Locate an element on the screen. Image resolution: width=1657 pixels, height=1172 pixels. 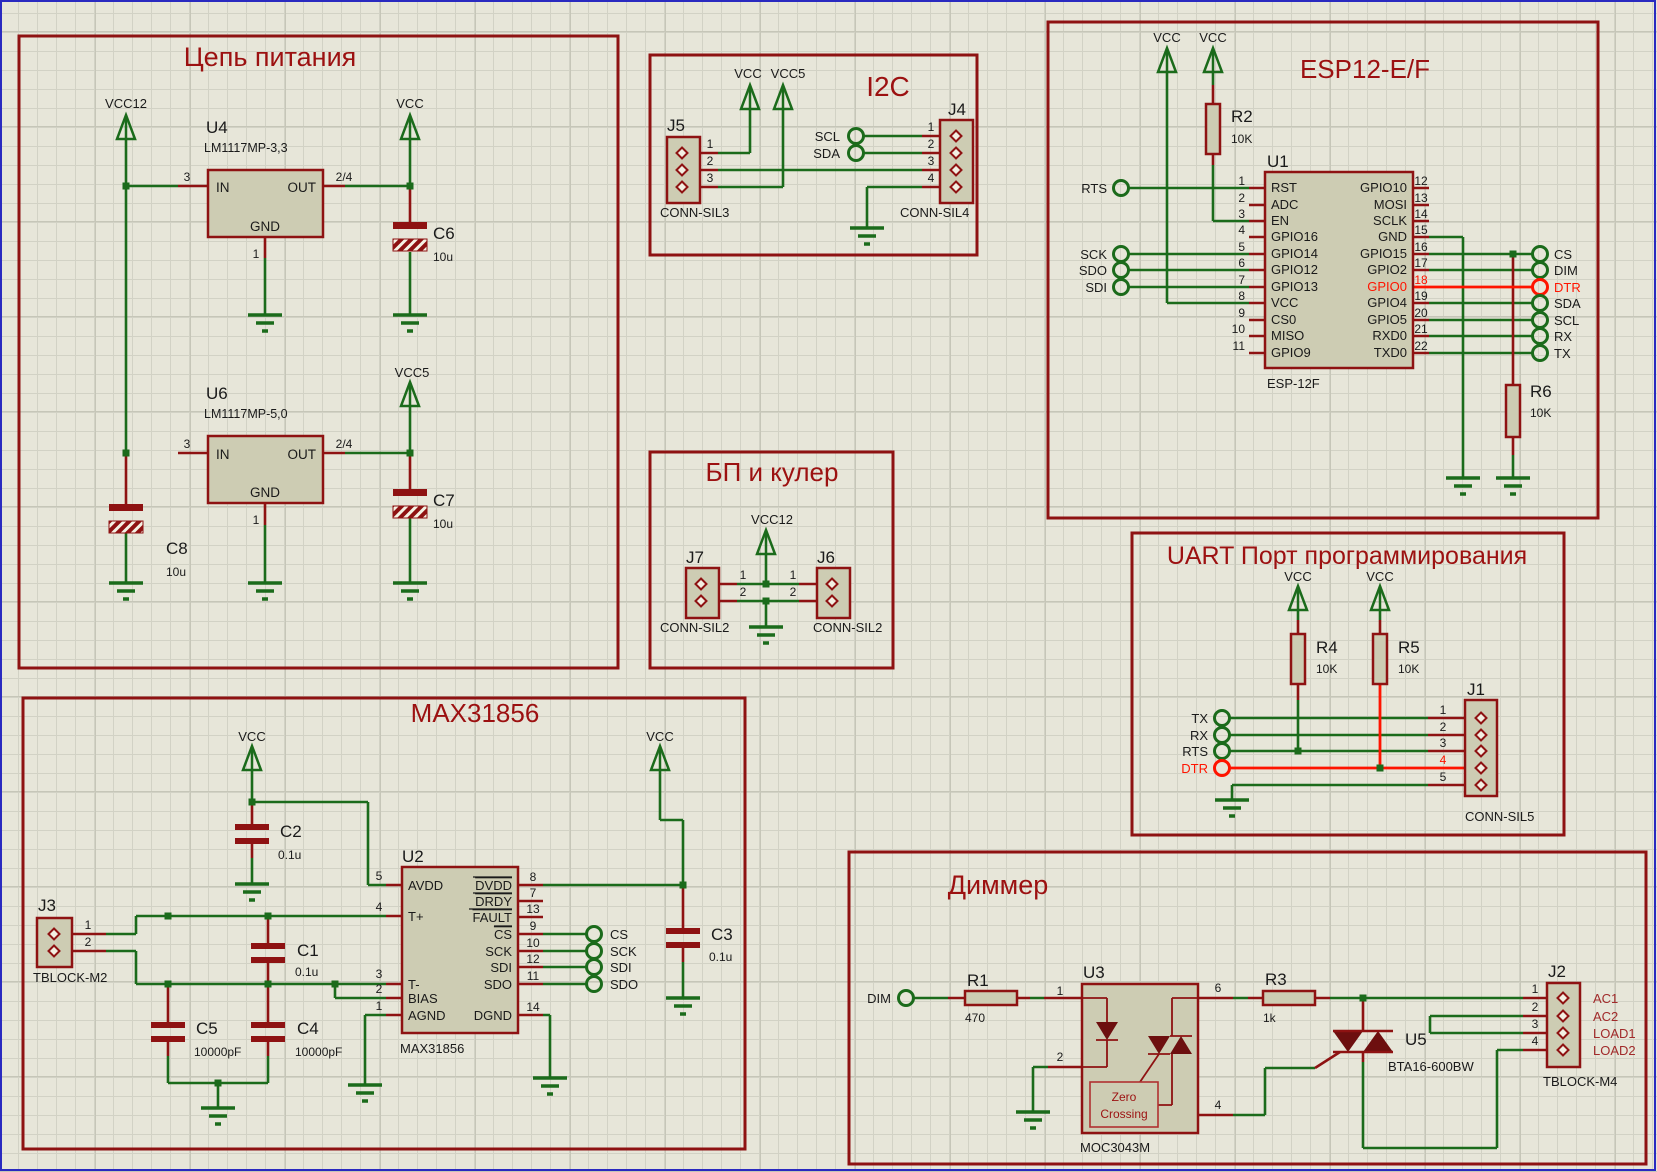
dimmer-zc-line1: Zero is located at coordinates (1124, 1097).